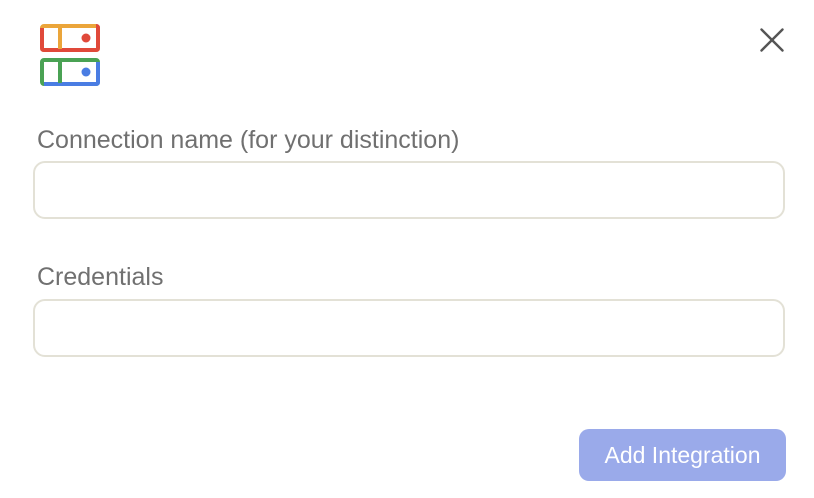  I want to click on connection-name-input, so click(409, 190).